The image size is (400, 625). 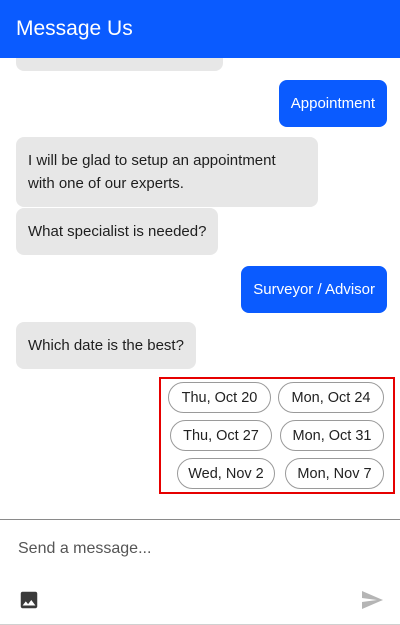 I want to click on bot-message-previous, so click(x=119, y=64).